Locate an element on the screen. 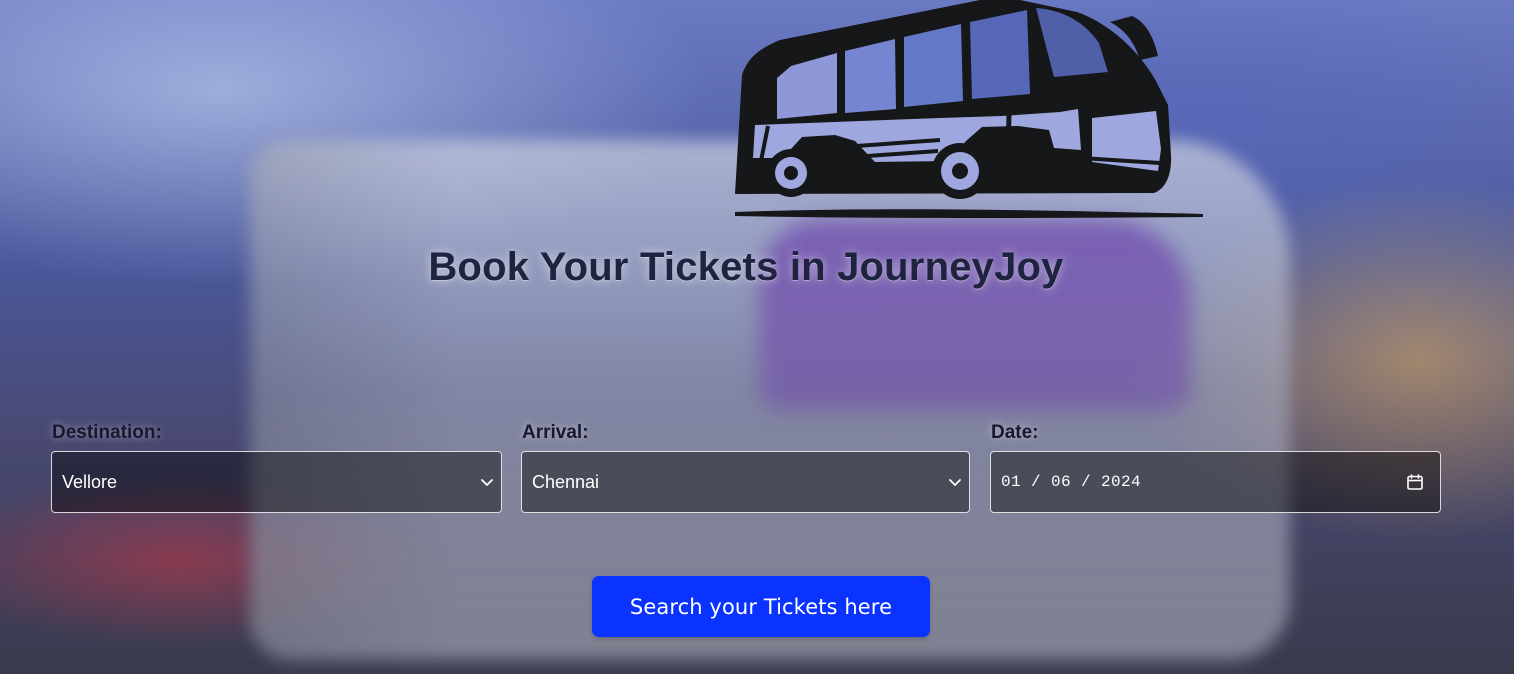 The image size is (1514, 674). date-label: Date: is located at coordinates (1015, 432).